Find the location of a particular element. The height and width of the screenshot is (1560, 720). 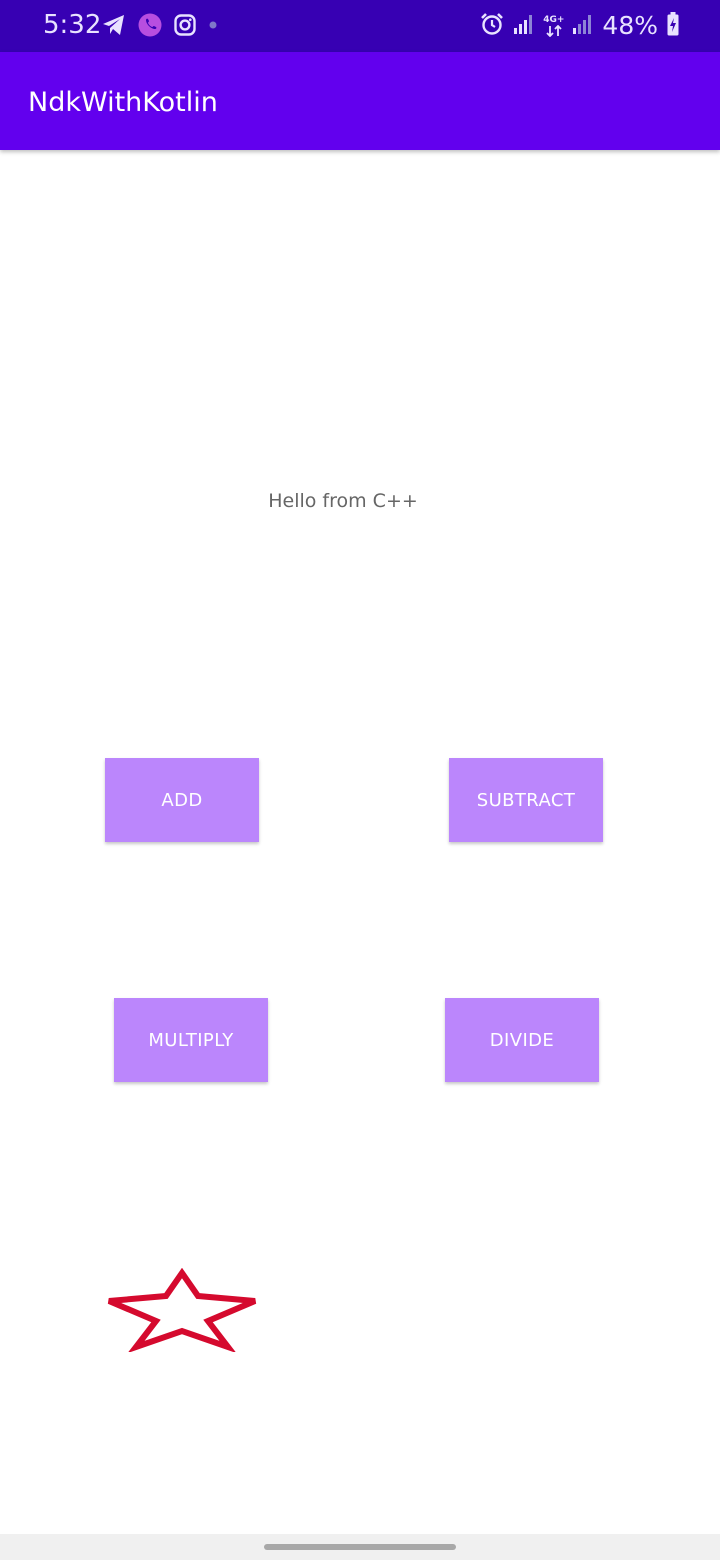

add-button: ADD is located at coordinates (182, 800).